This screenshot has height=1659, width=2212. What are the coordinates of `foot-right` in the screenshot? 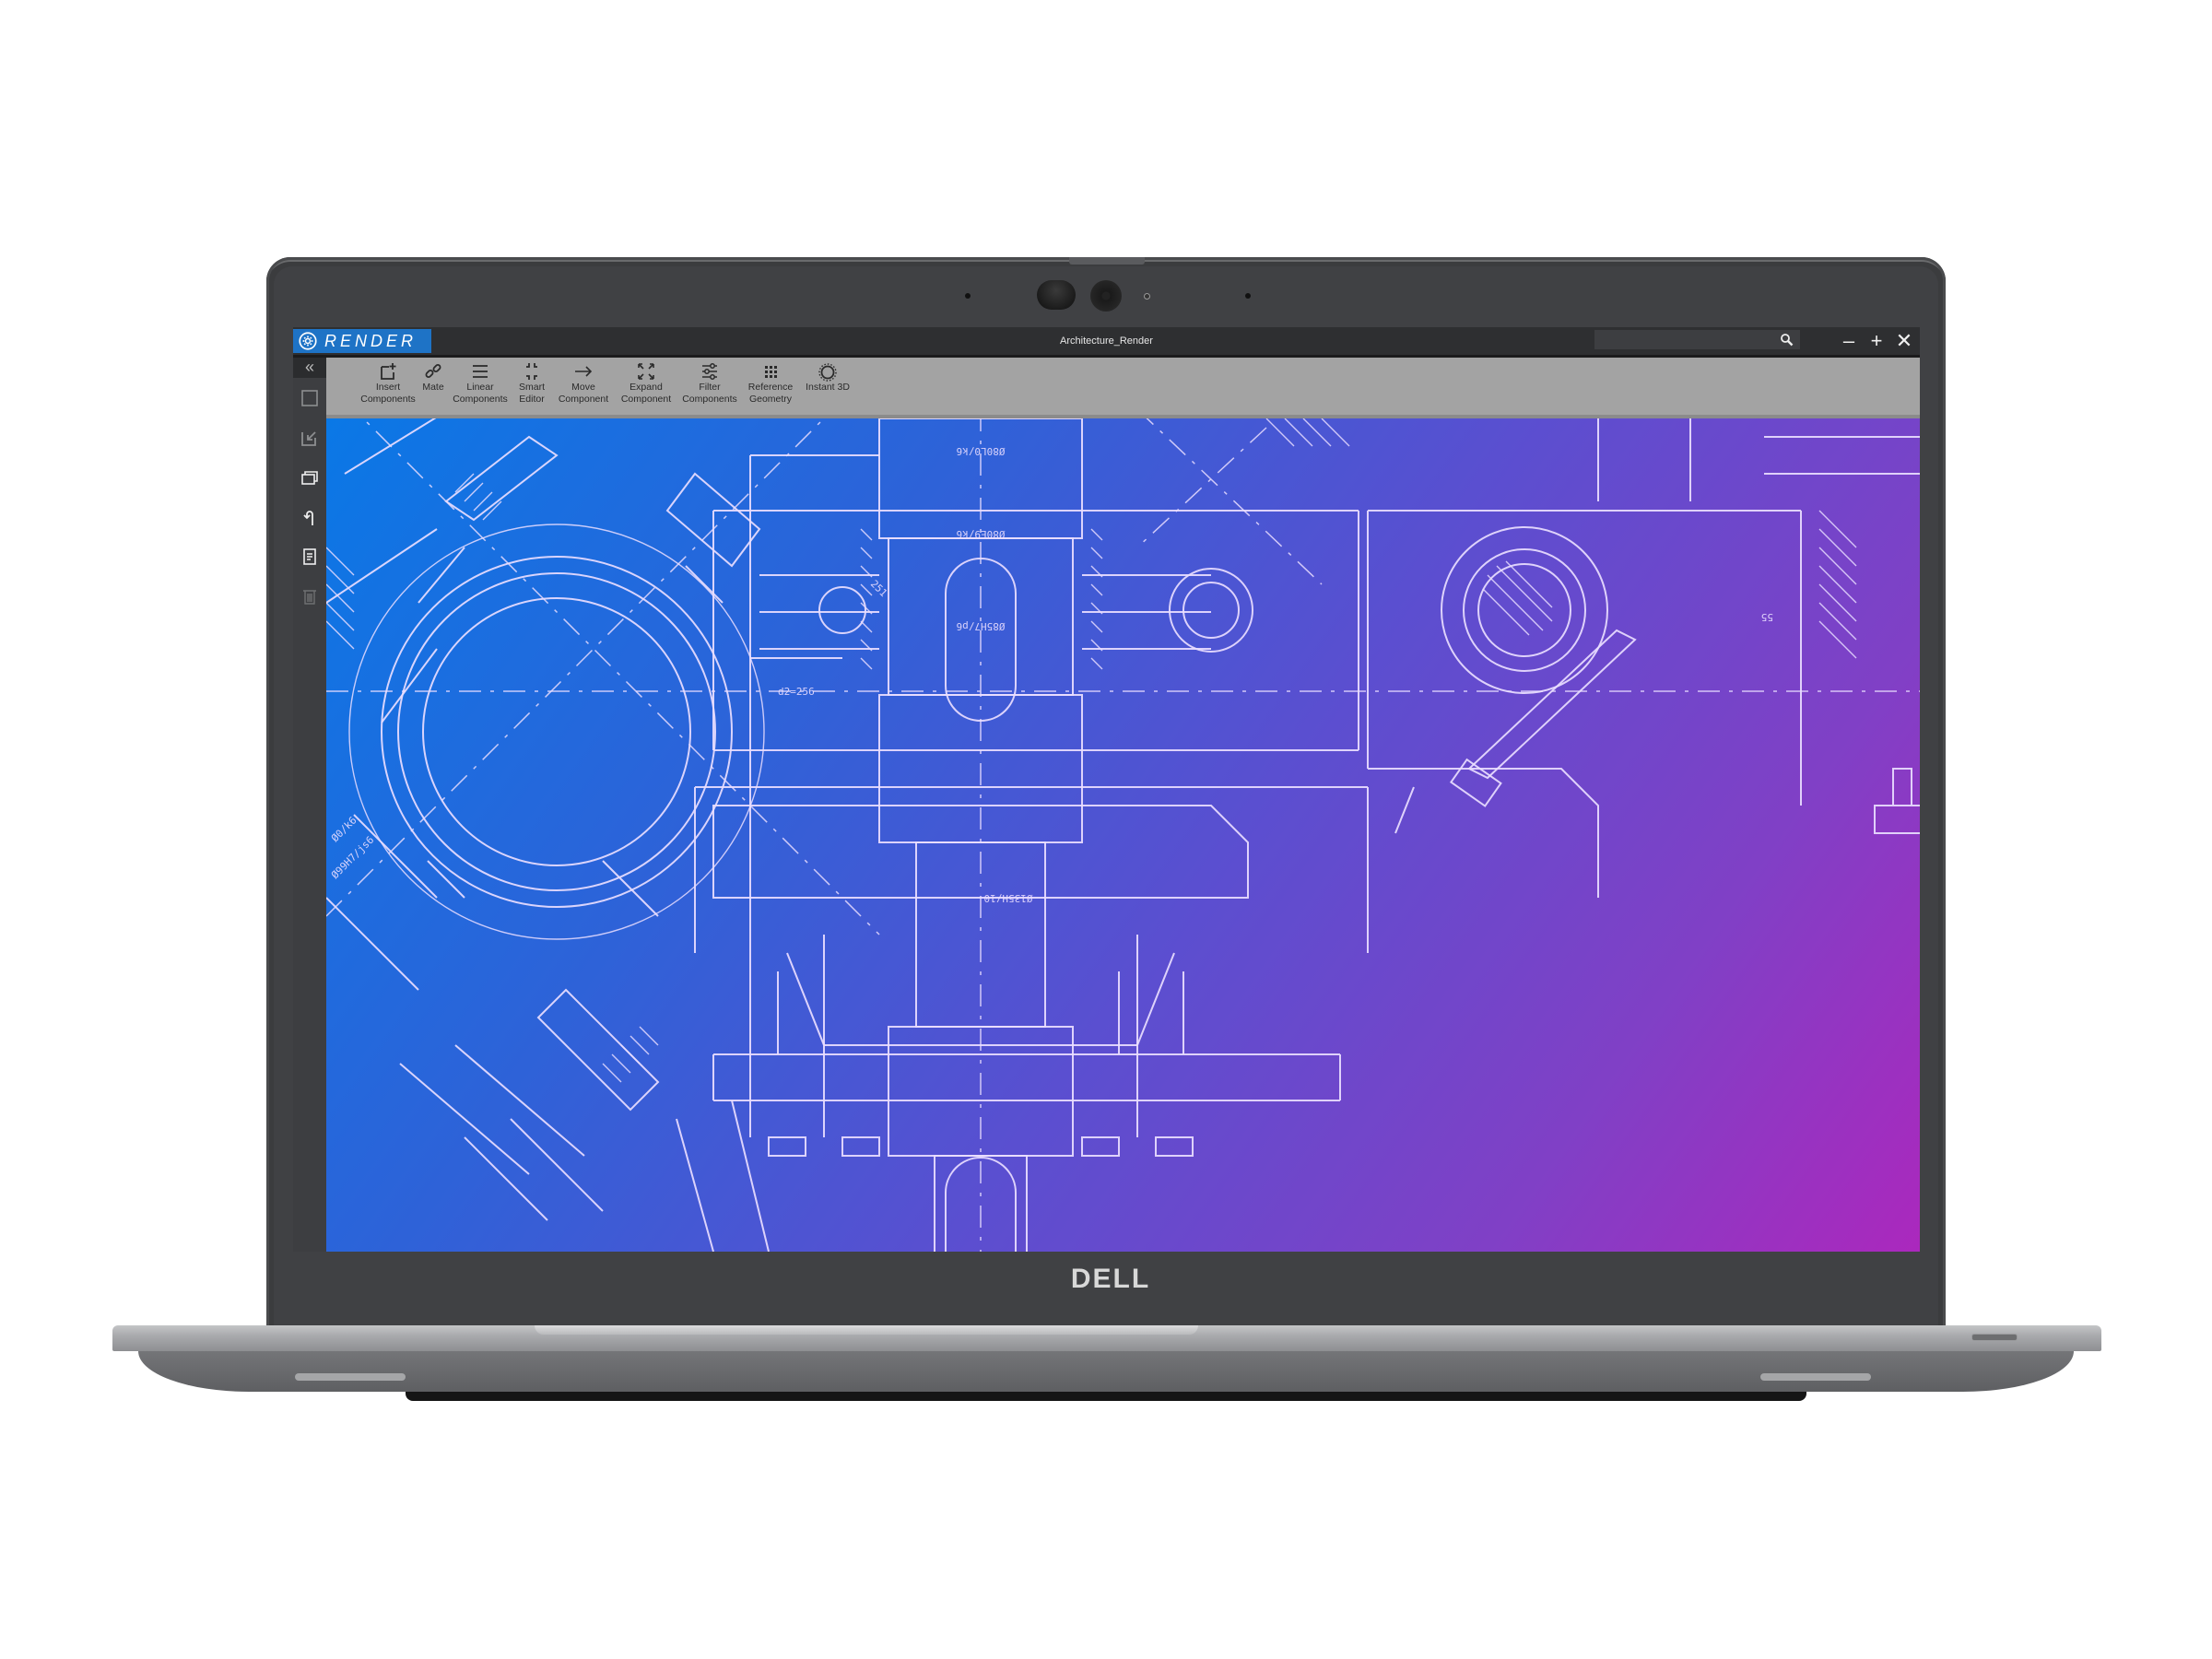 It's located at (1815, 1377).